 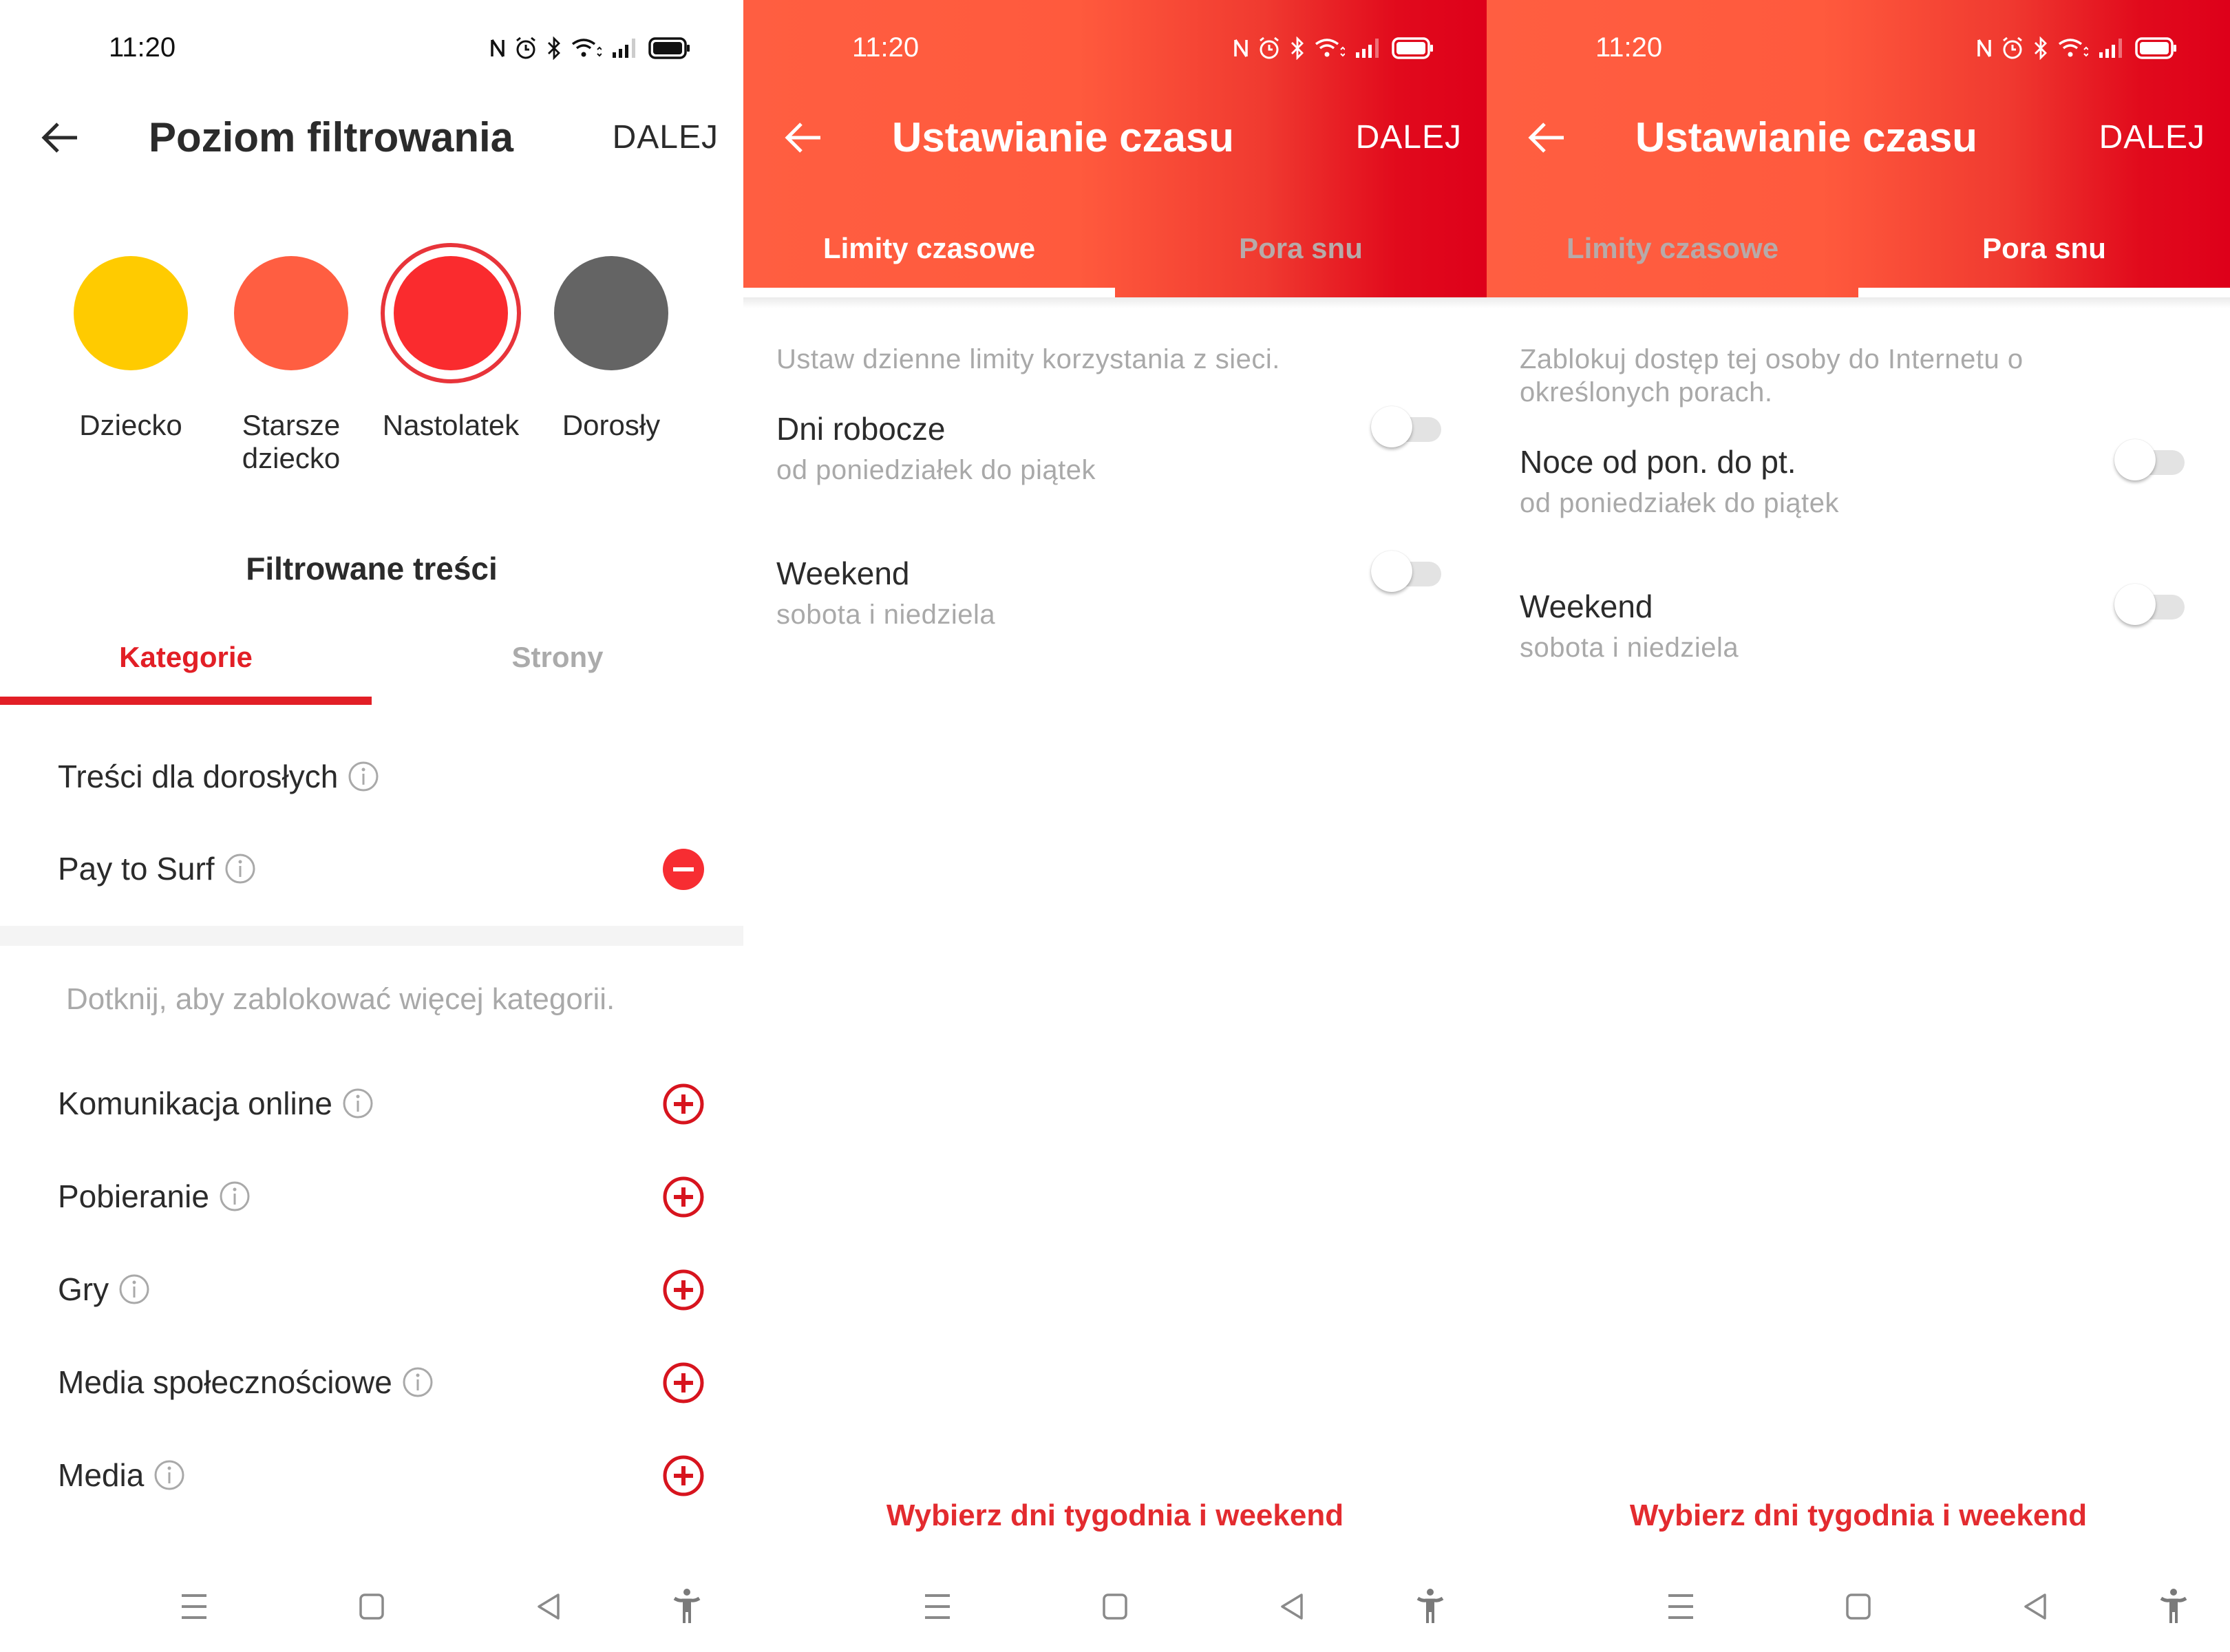 What do you see at coordinates (683, 869) in the screenshot?
I see `remove-category-icon` at bounding box center [683, 869].